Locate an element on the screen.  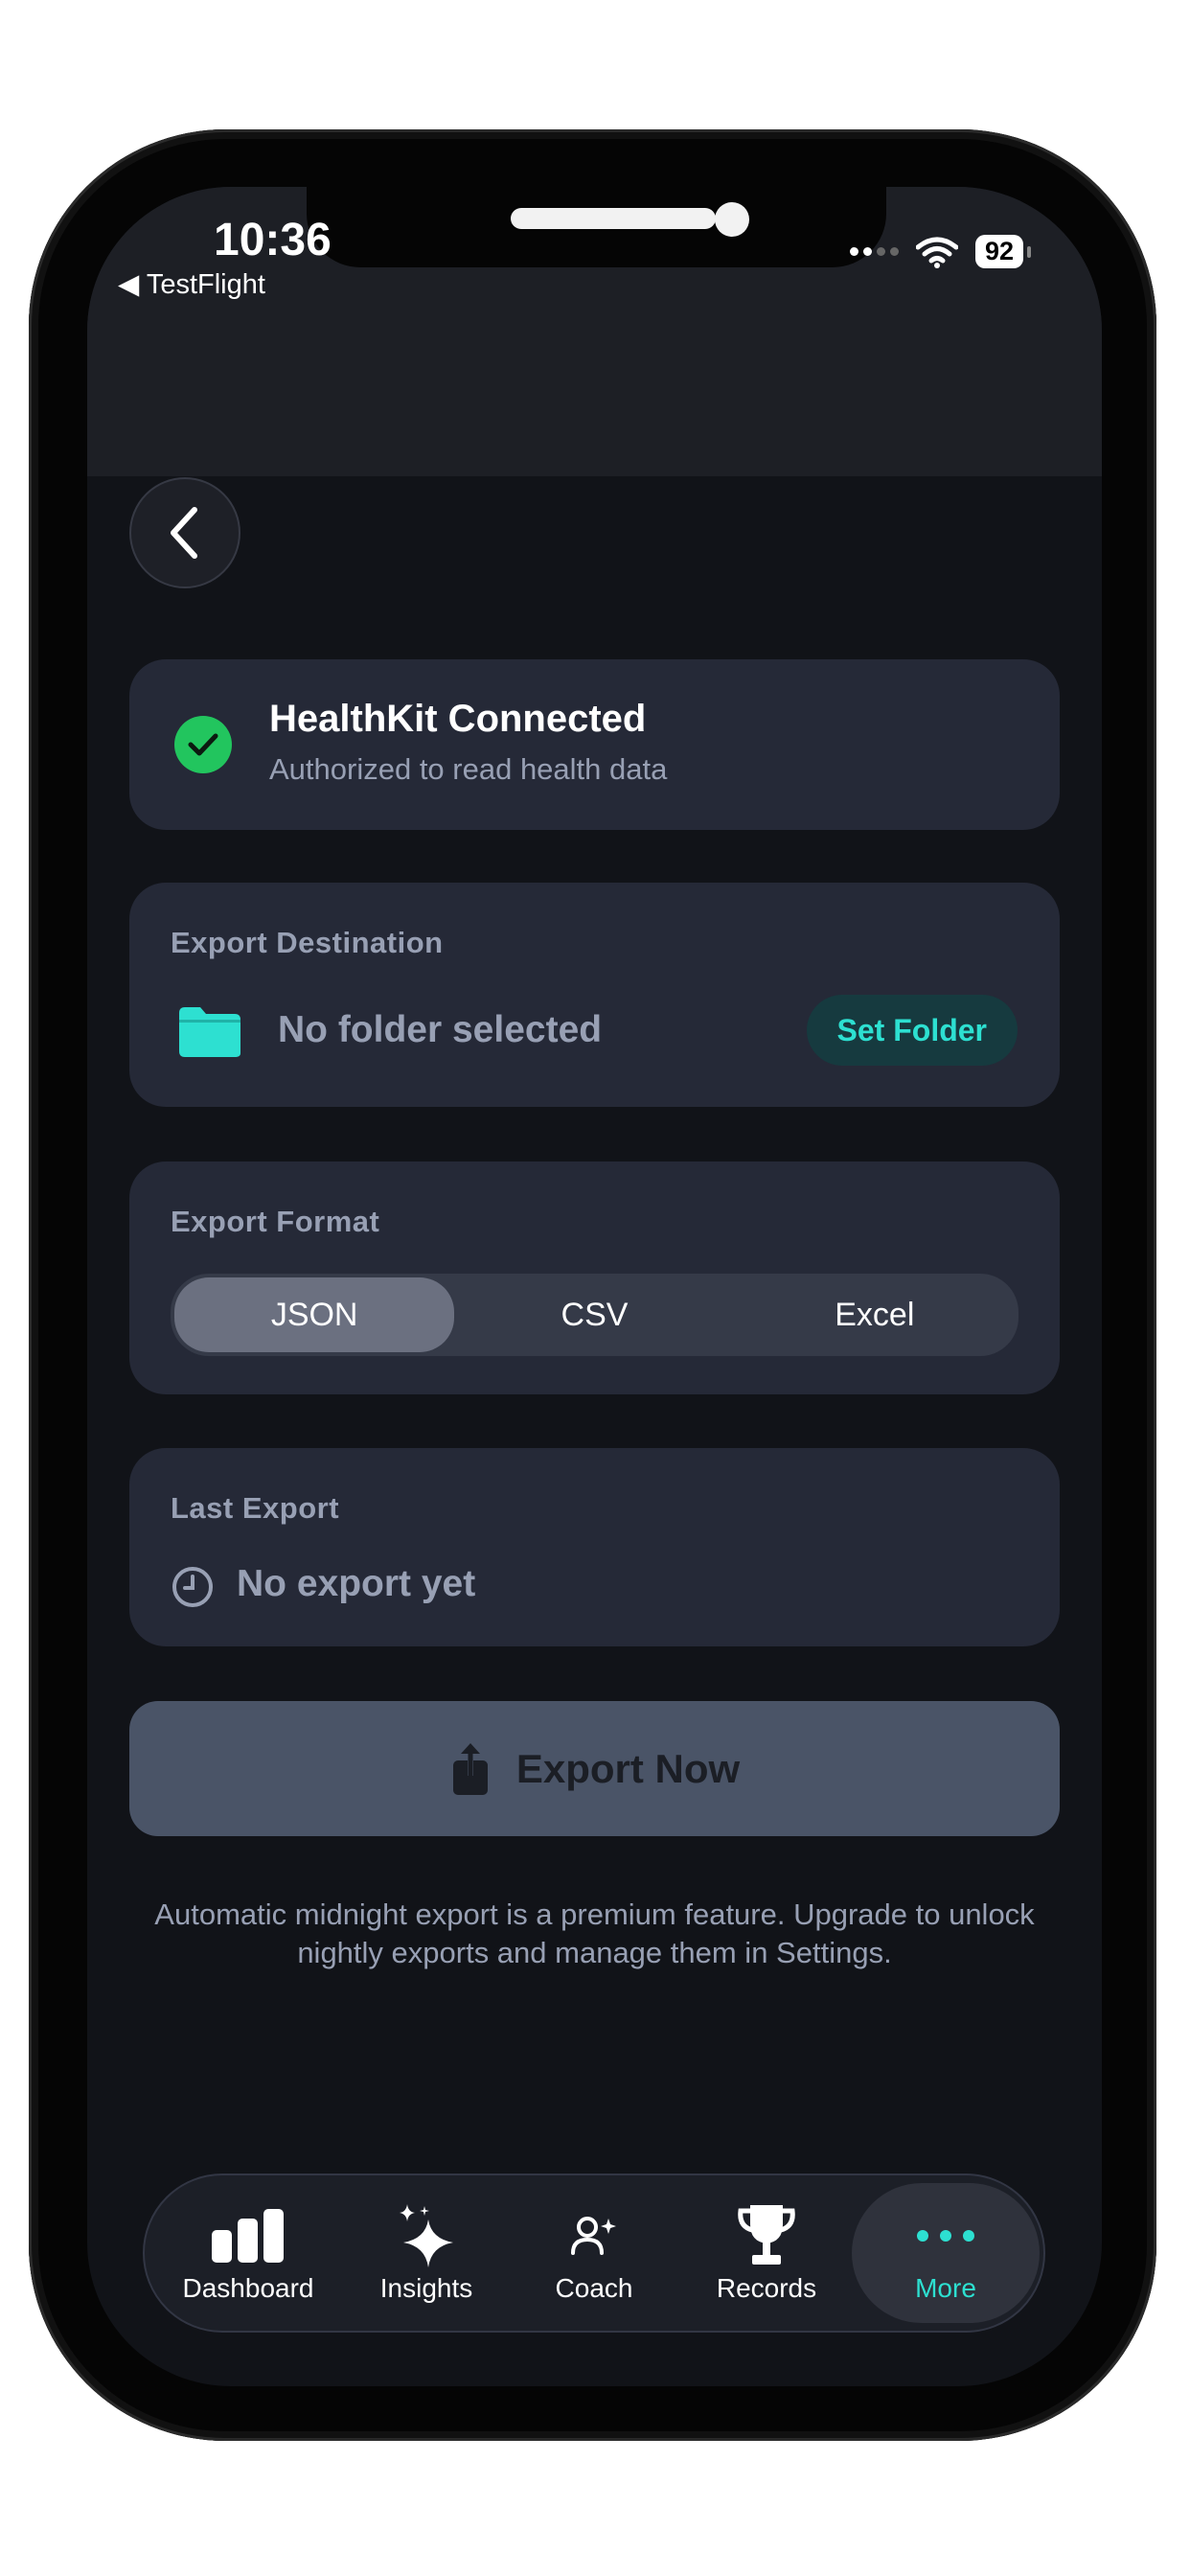
tab-dashboard-label: Dashboard is located at coordinates (248, 2288).